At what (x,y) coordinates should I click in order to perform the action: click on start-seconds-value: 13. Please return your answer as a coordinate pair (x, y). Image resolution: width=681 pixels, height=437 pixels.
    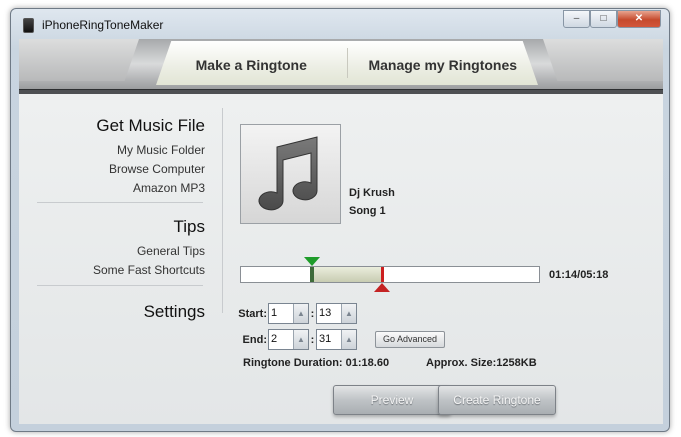
    Looking at the image, I should click on (329, 313).